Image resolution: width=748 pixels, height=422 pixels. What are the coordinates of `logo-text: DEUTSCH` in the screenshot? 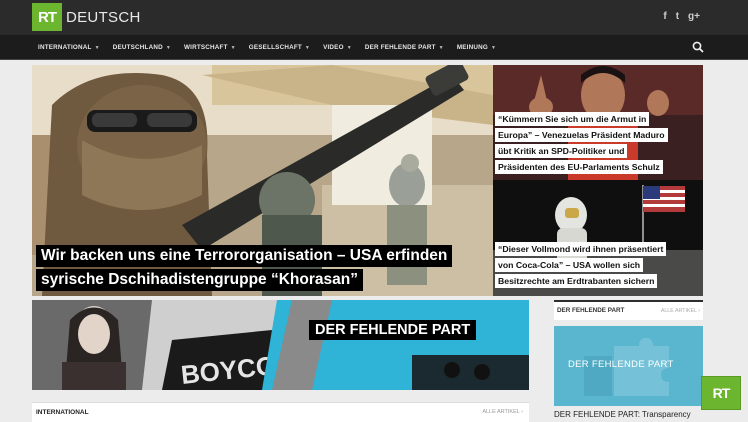 It's located at (103, 17).